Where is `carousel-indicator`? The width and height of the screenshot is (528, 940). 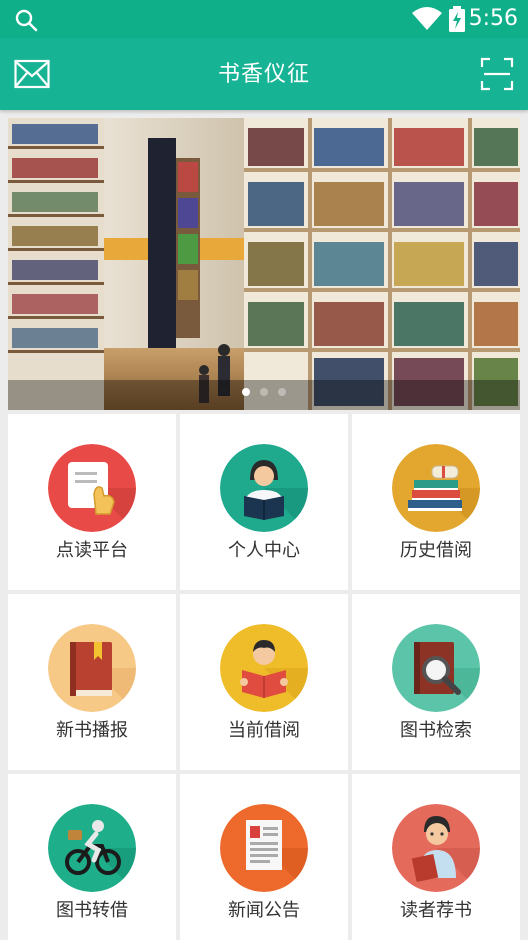 carousel-indicator is located at coordinates (264, 392).